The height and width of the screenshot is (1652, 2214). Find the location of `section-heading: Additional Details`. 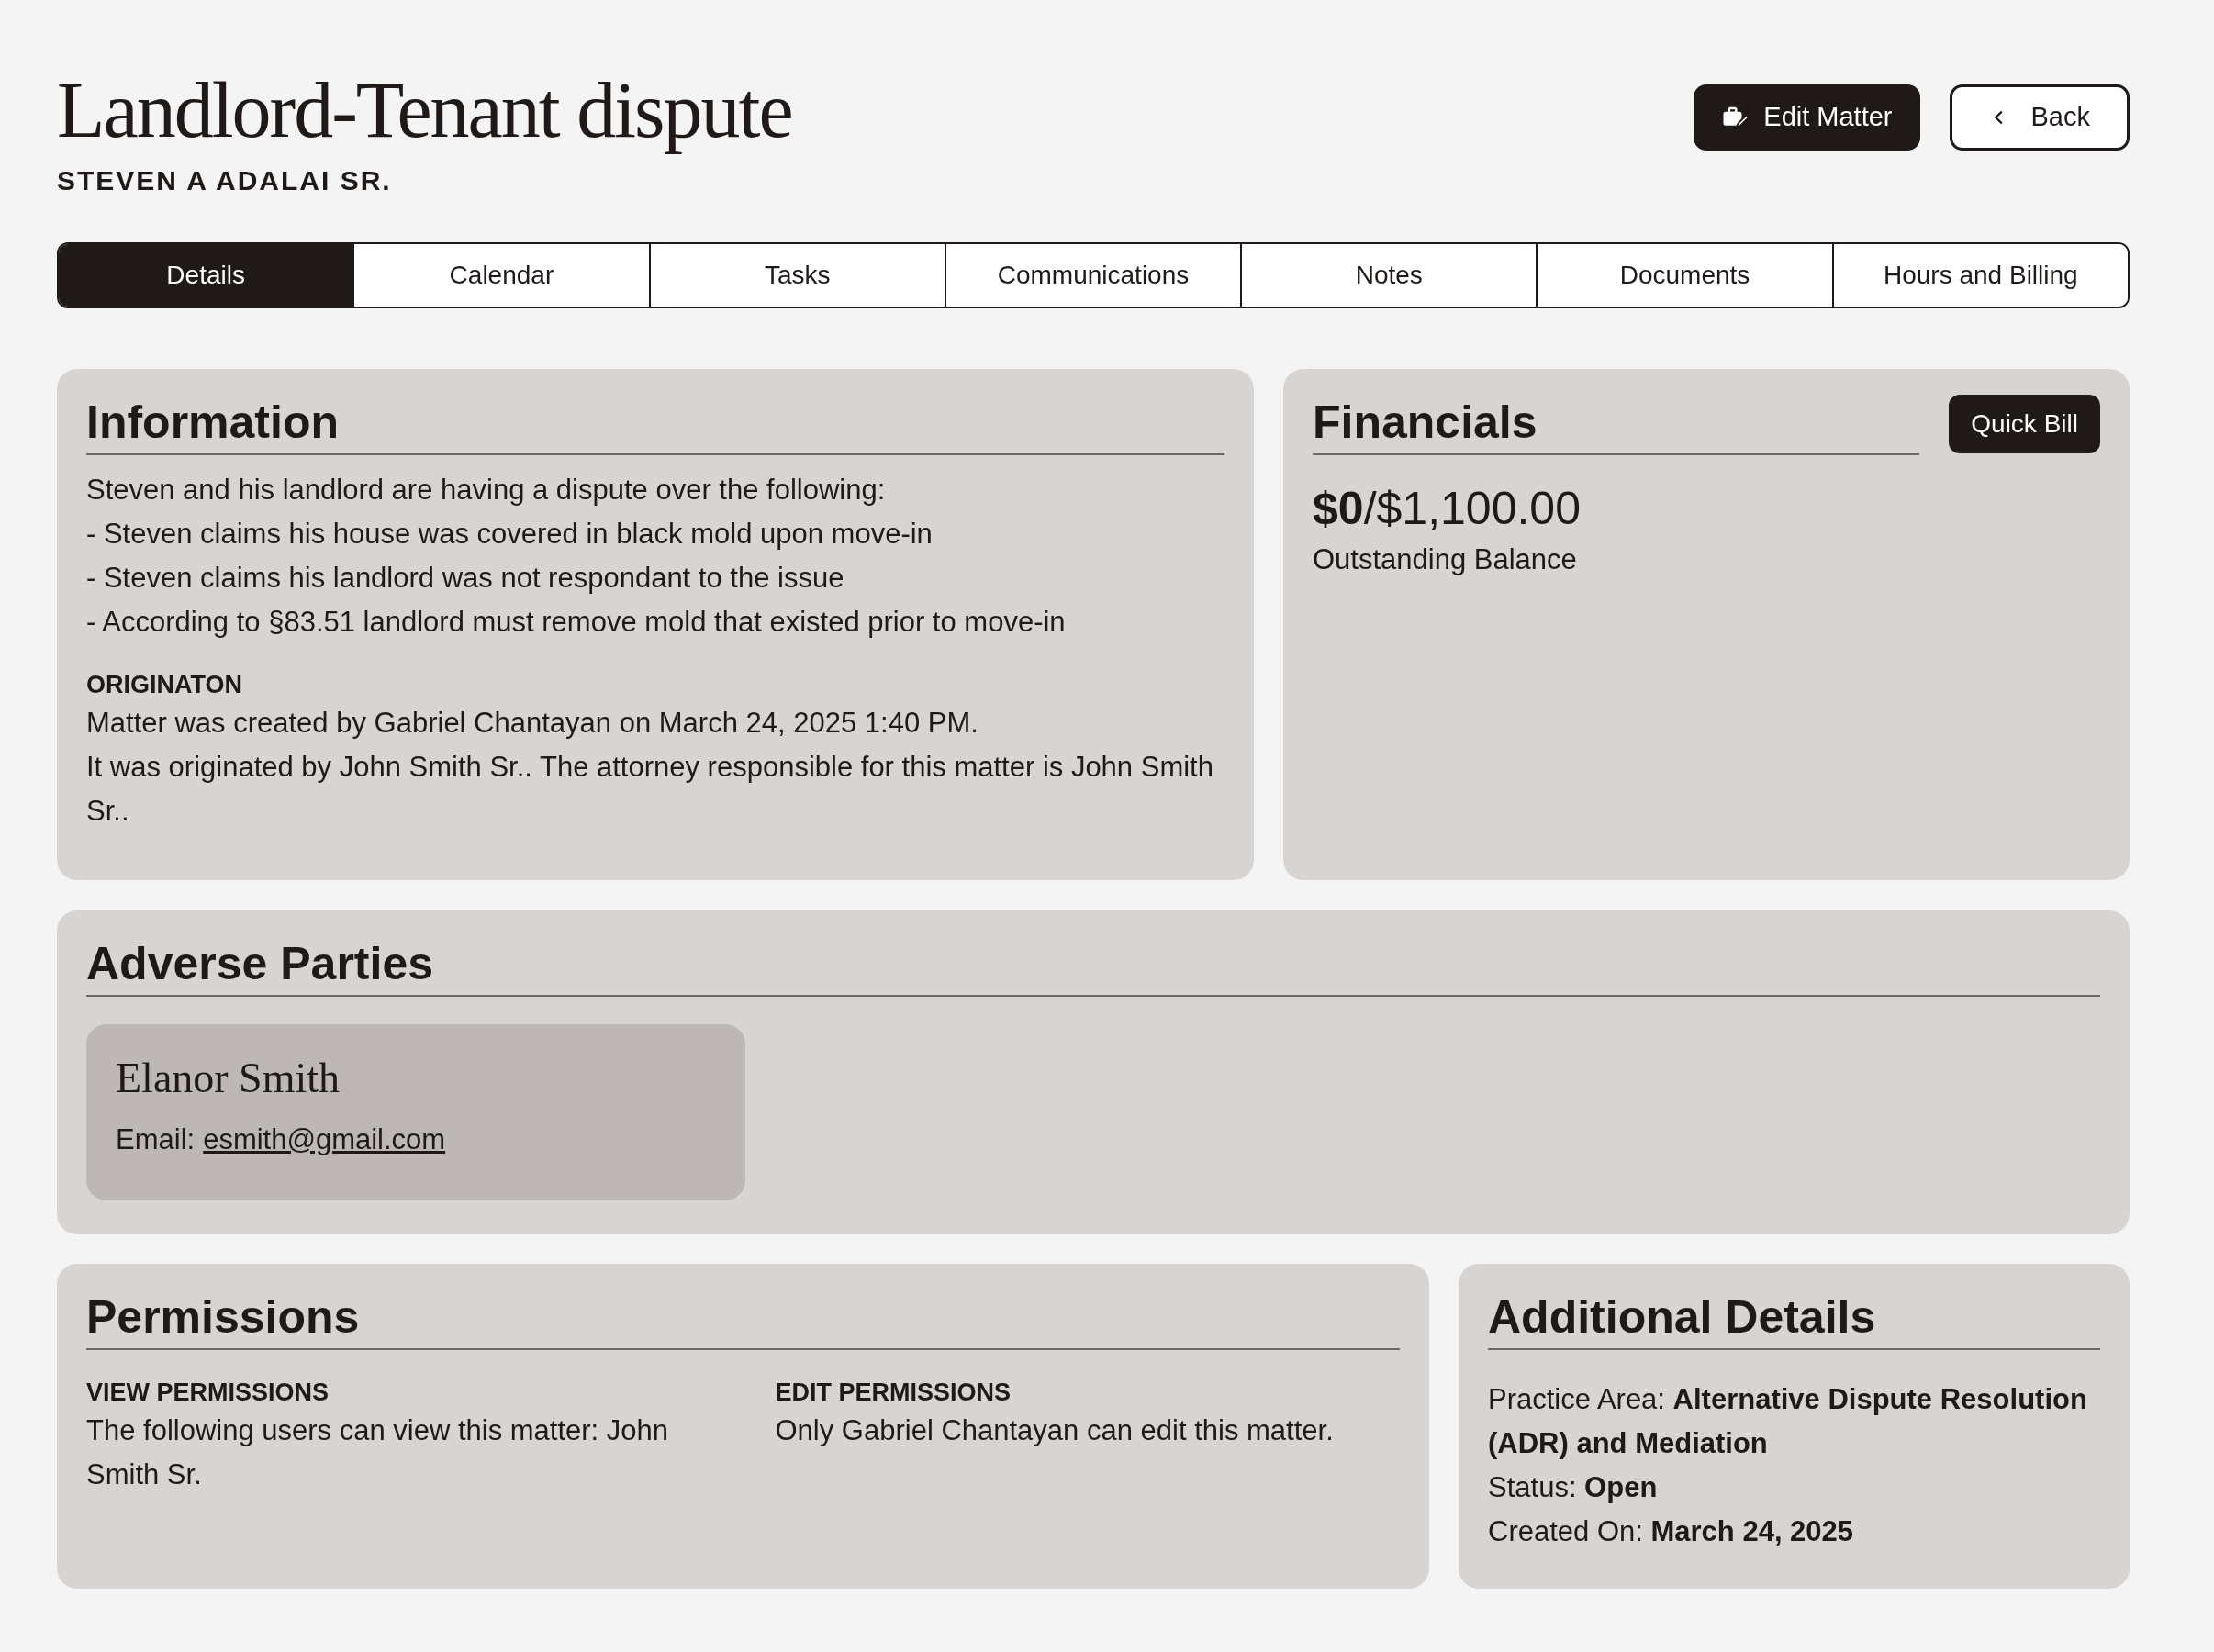

section-heading: Additional Details is located at coordinates (1794, 1320).